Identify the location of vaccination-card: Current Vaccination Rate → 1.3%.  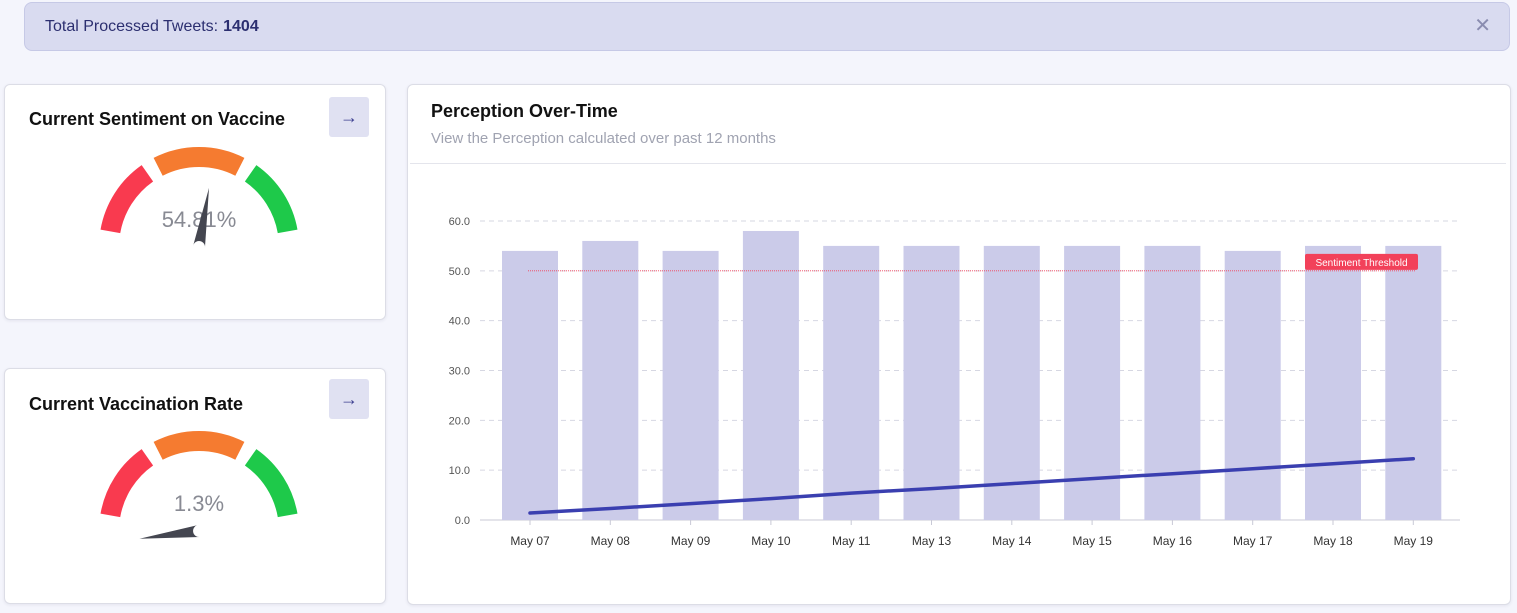
(195, 486).